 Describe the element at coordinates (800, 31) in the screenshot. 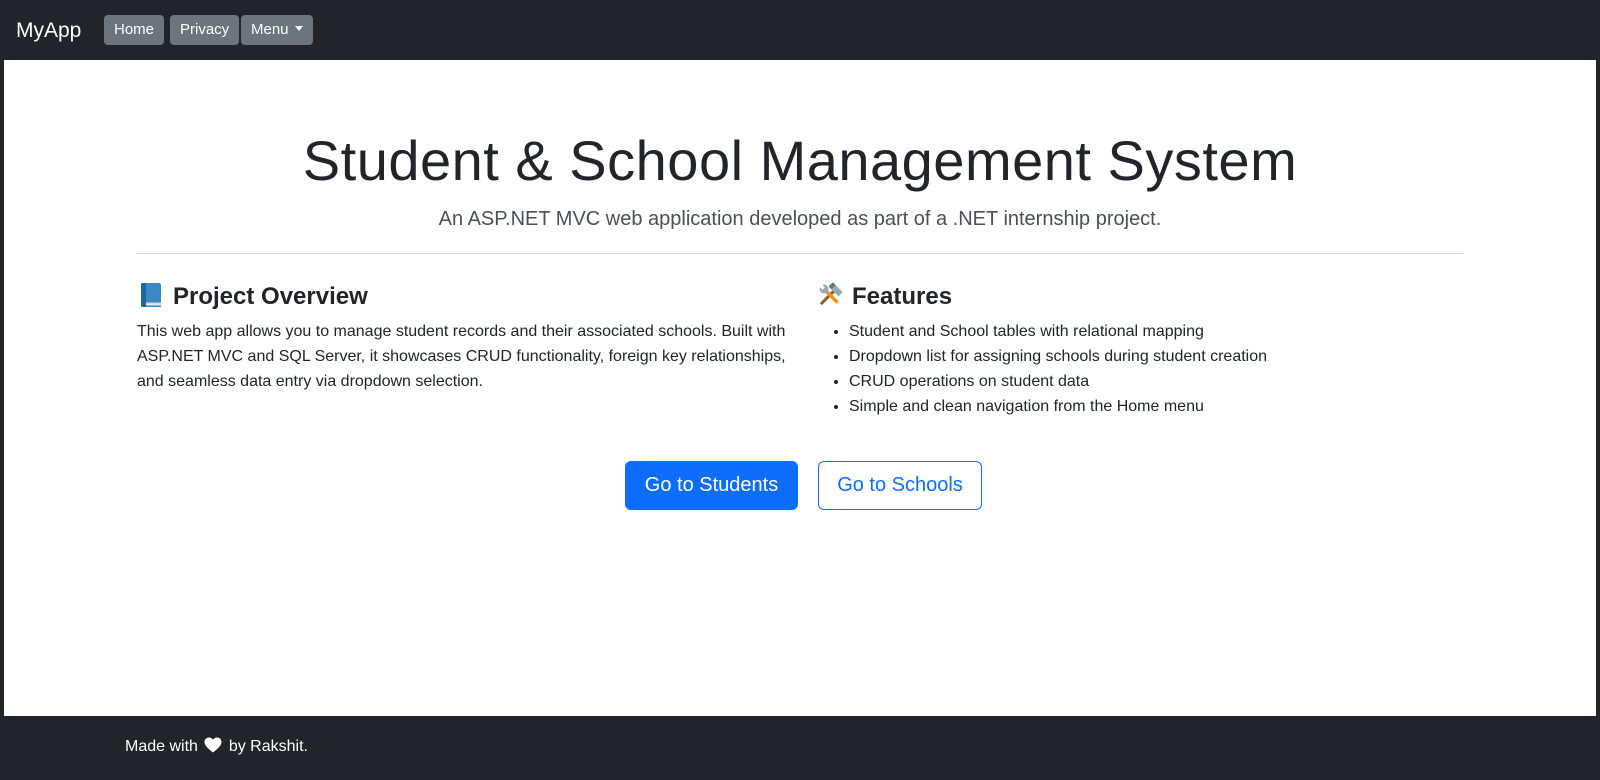

I see `top-navbar: MyApp Home Privacy Menu` at that location.